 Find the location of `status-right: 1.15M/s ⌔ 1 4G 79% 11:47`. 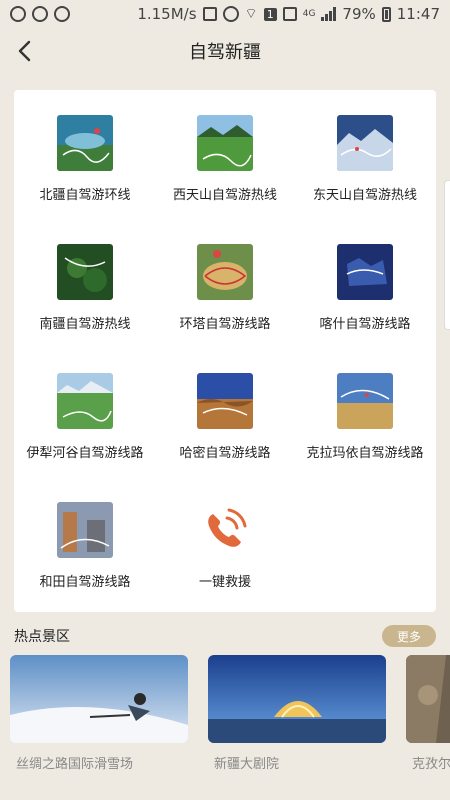

status-right: 1.15M/s ⌔ 1 4G 79% 11:47 is located at coordinates (288, 14).